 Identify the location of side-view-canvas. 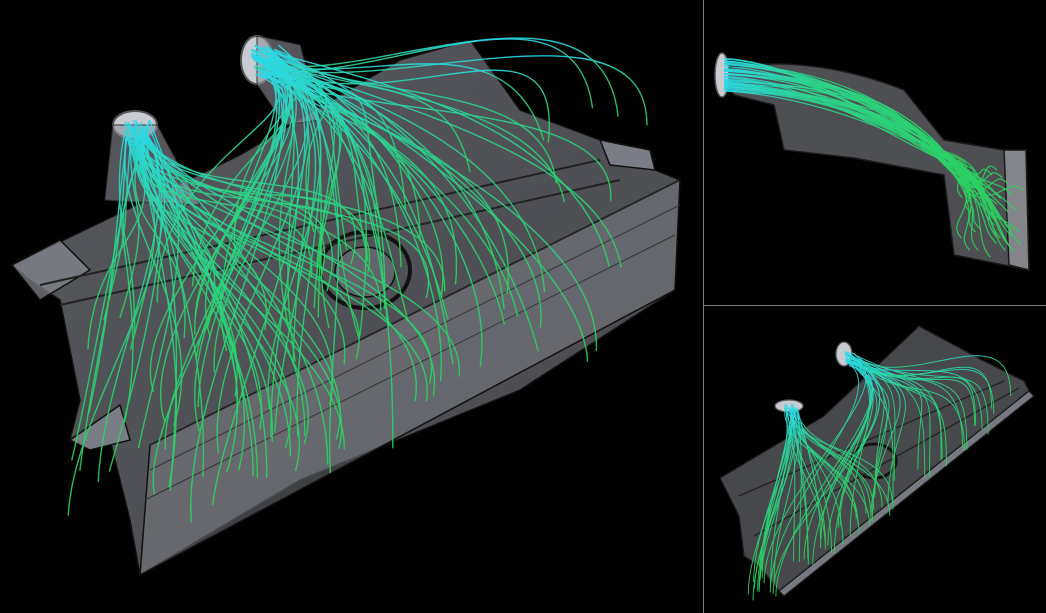
(872, 161).